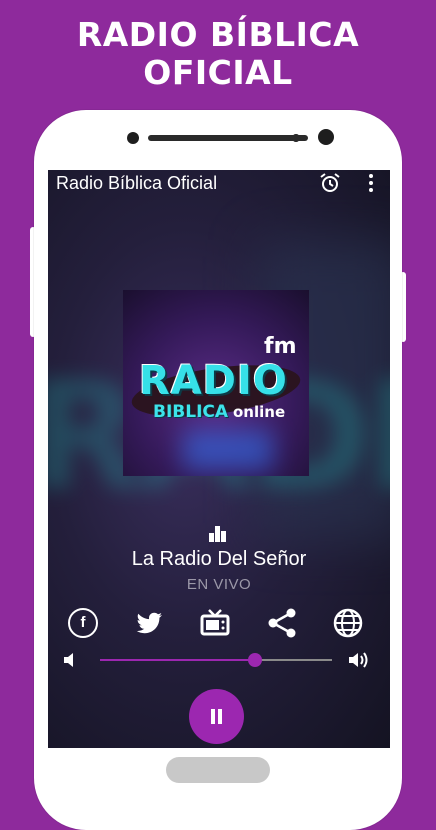 This screenshot has height=830, width=436. Describe the element at coordinates (218, 534) in the screenshot. I see `equalizer-icon` at that location.